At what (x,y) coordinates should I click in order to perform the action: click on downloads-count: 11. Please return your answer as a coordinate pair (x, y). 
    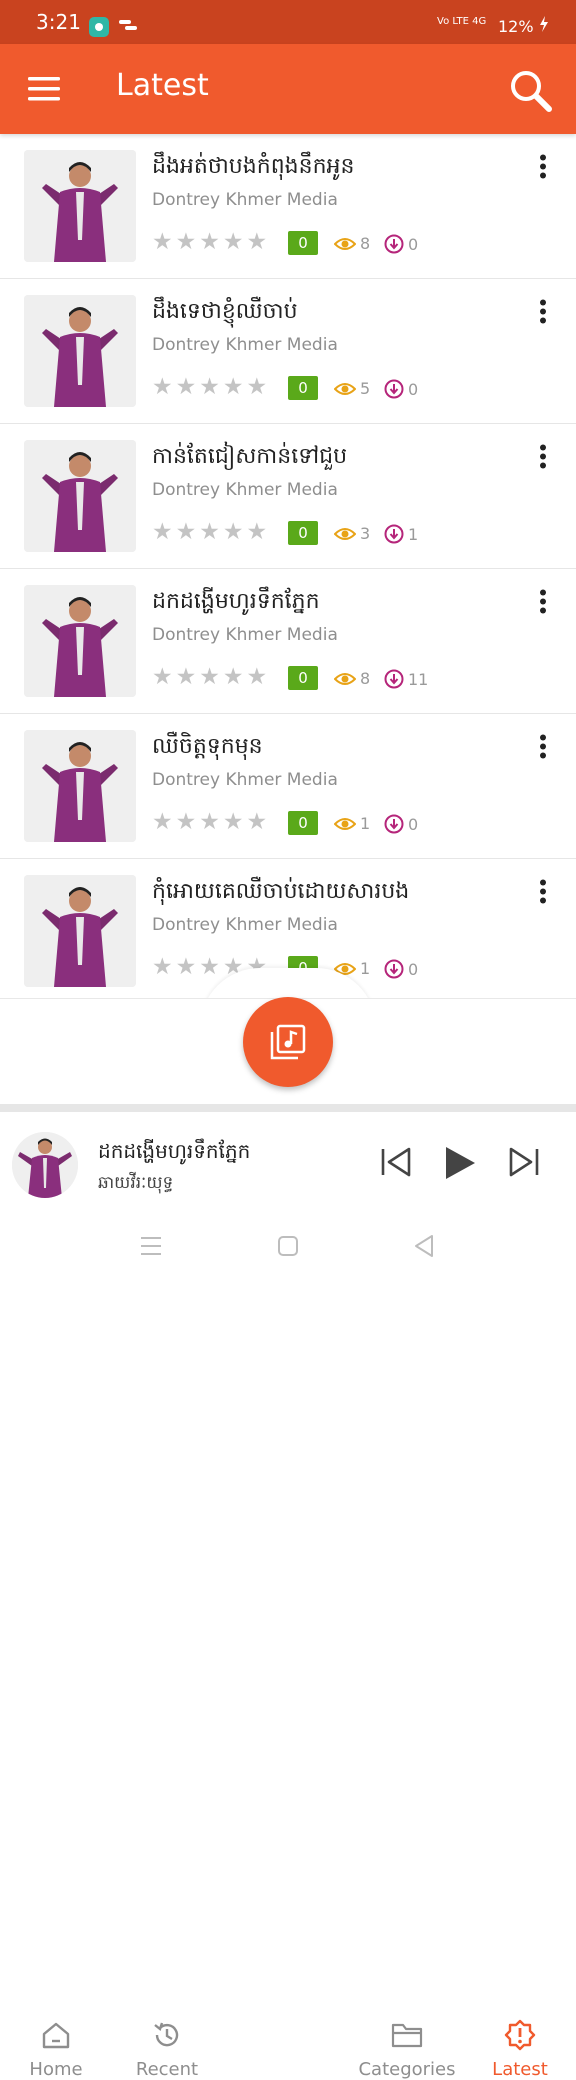
    Looking at the image, I should click on (406, 679).